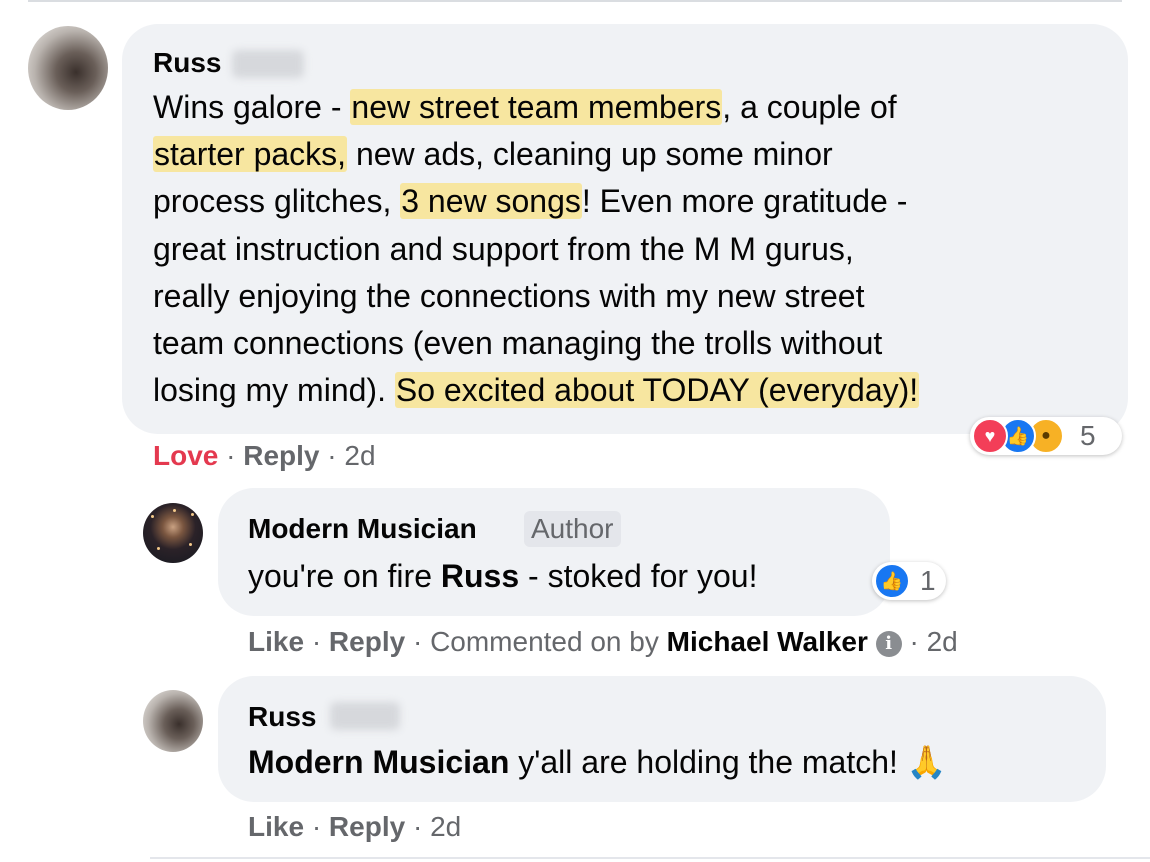  What do you see at coordinates (544, 641) in the screenshot?
I see `commented-on-label: Commented on by` at bounding box center [544, 641].